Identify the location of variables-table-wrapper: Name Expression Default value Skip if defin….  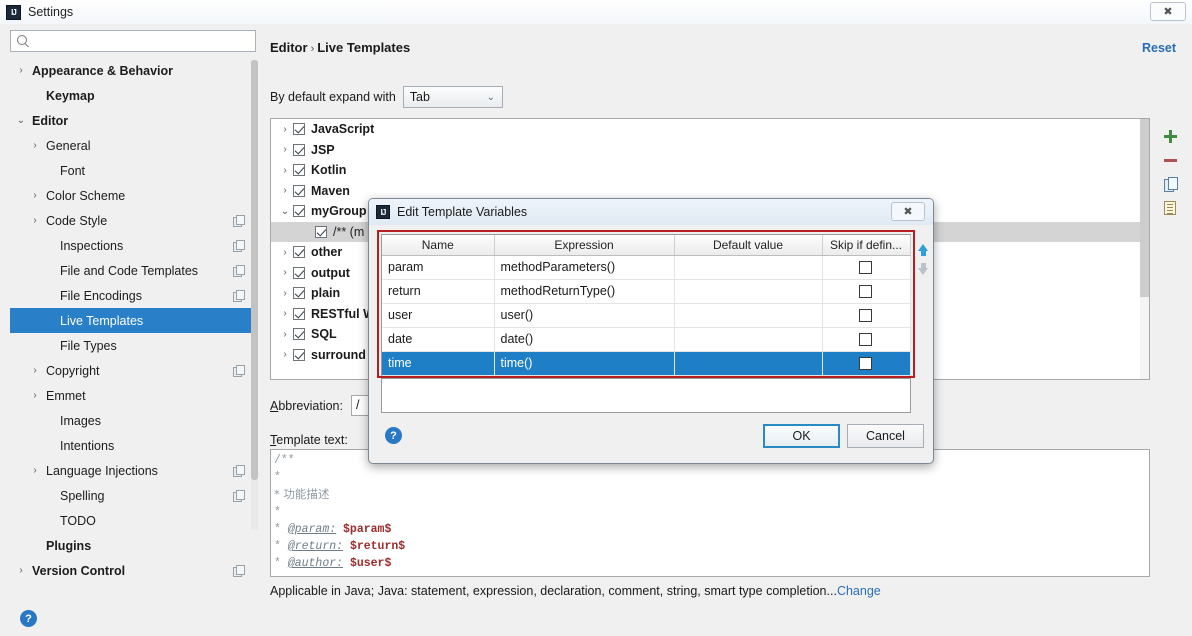
(646, 306).